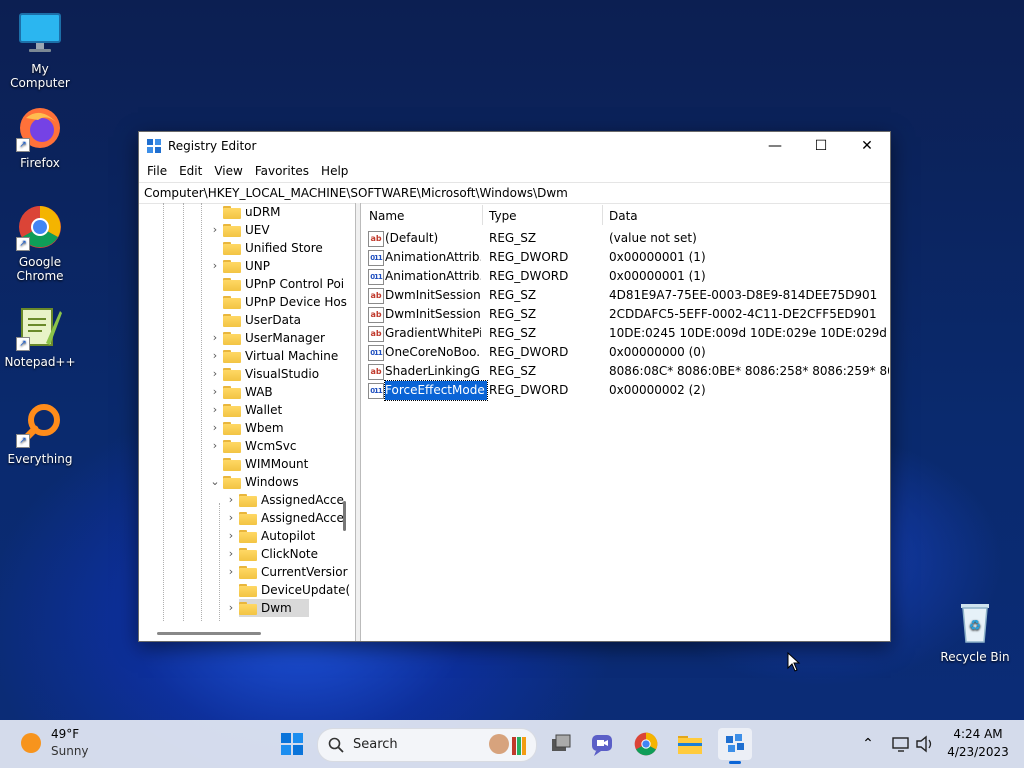 The width and height of the screenshot is (1024, 768). Describe the element at coordinates (436, 390) in the screenshot. I see `value-name: ForceEffectMode` at that location.